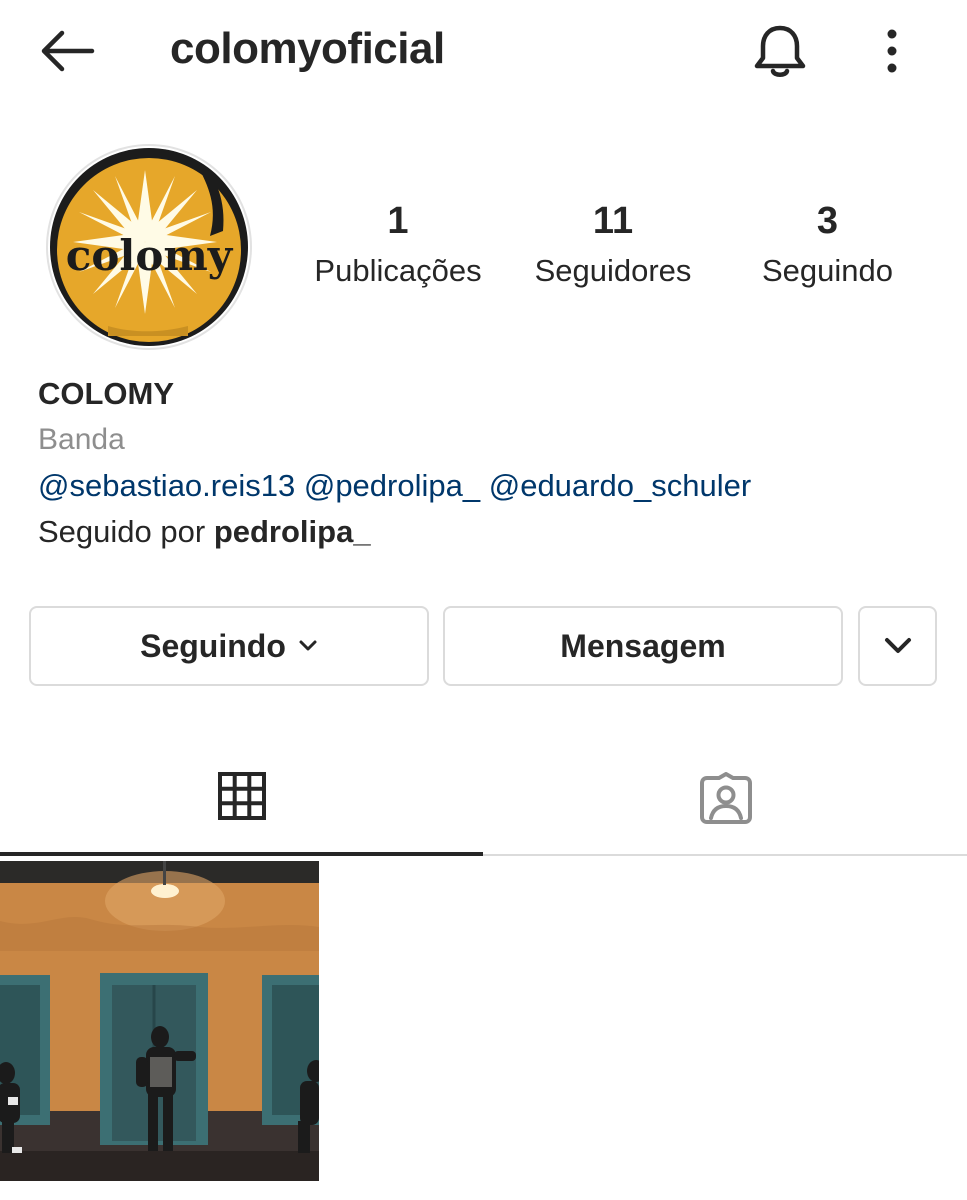 This screenshot has height=1200, width=967. I want to click on post-photo, so click(159, 1021).